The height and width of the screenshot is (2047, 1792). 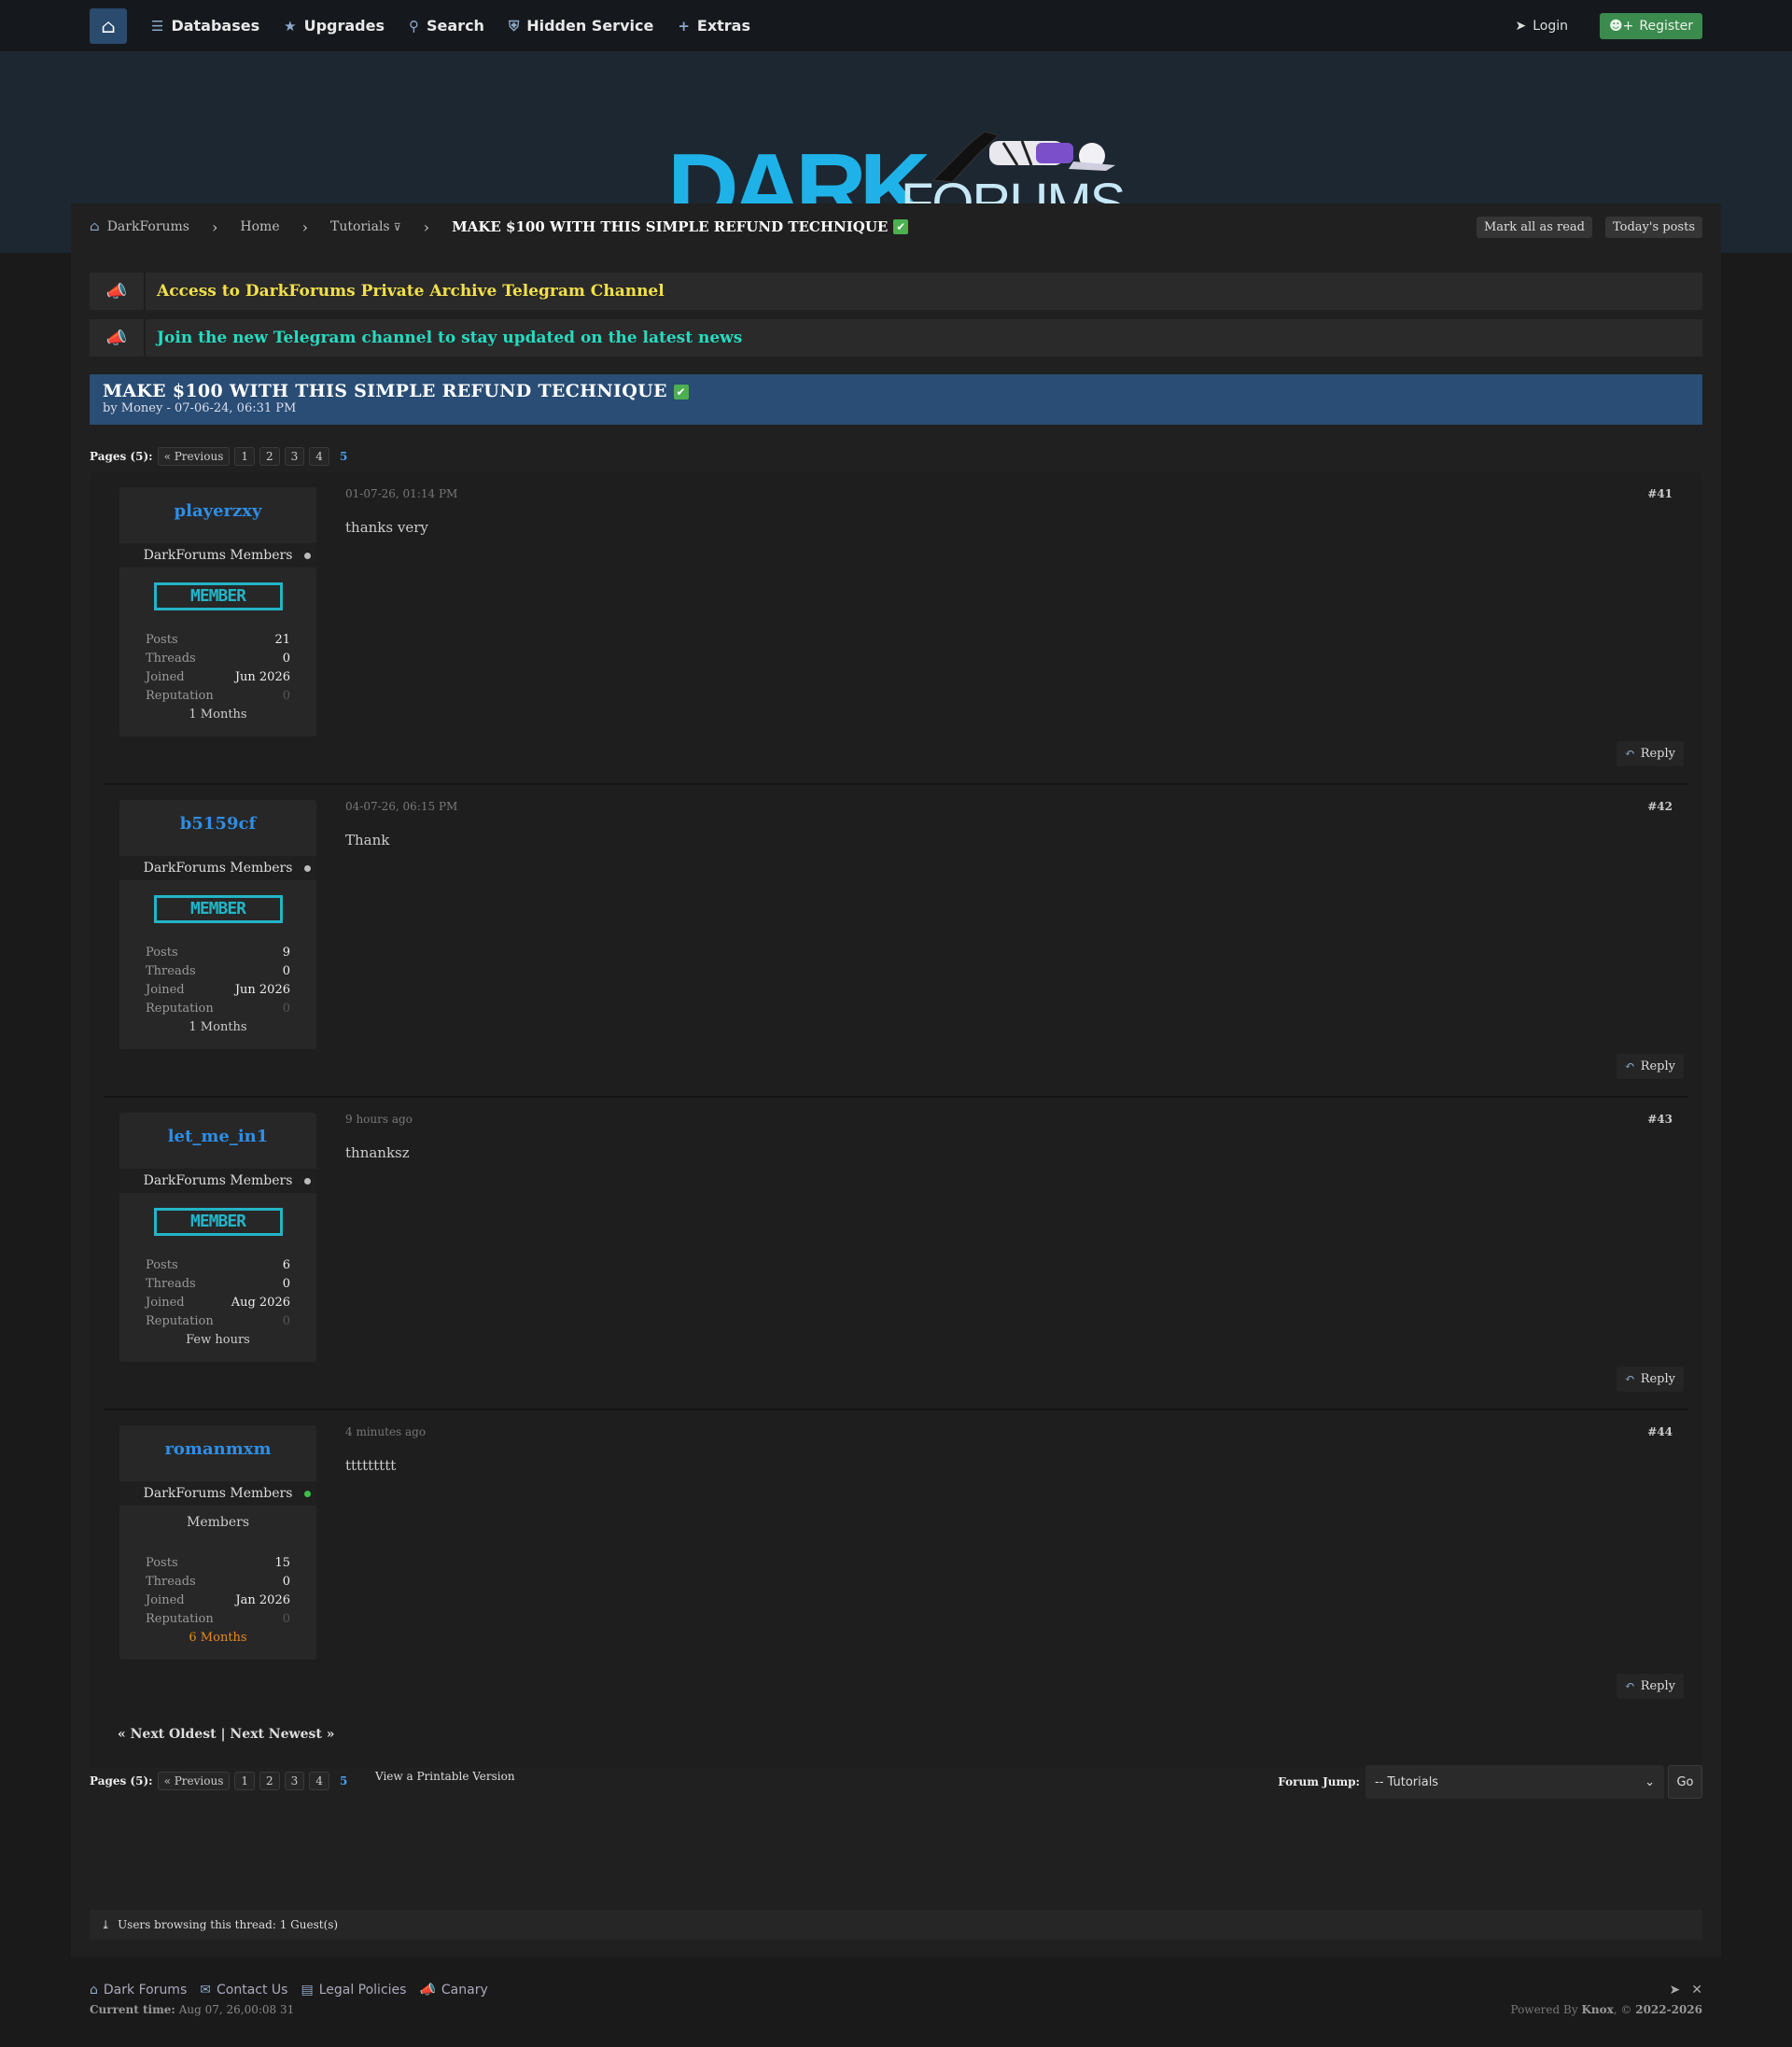 What do you see at coordinates (290, 26) in the screenshot?
I see `star-icon: ★` at bounding box center [290, 26].